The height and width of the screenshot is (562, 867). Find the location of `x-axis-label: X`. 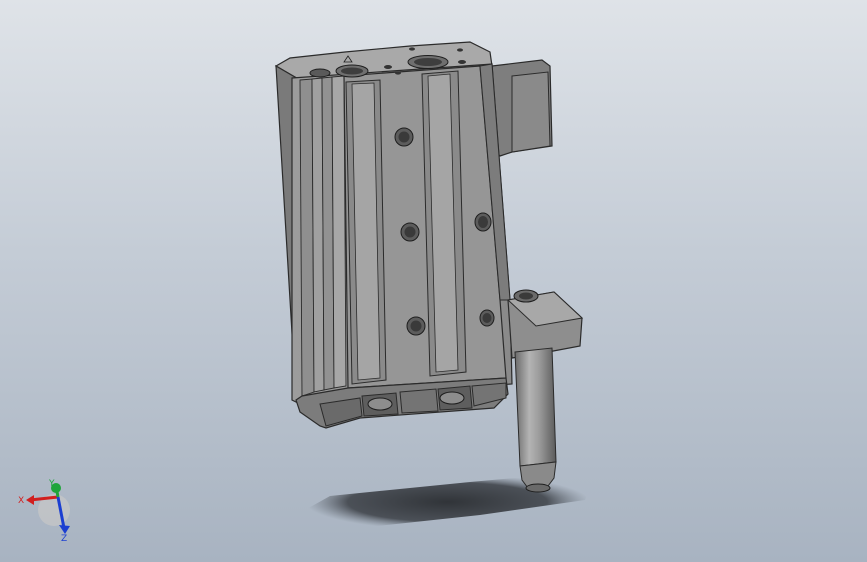

x-axis-label: X is located at coordinates (21, 501).